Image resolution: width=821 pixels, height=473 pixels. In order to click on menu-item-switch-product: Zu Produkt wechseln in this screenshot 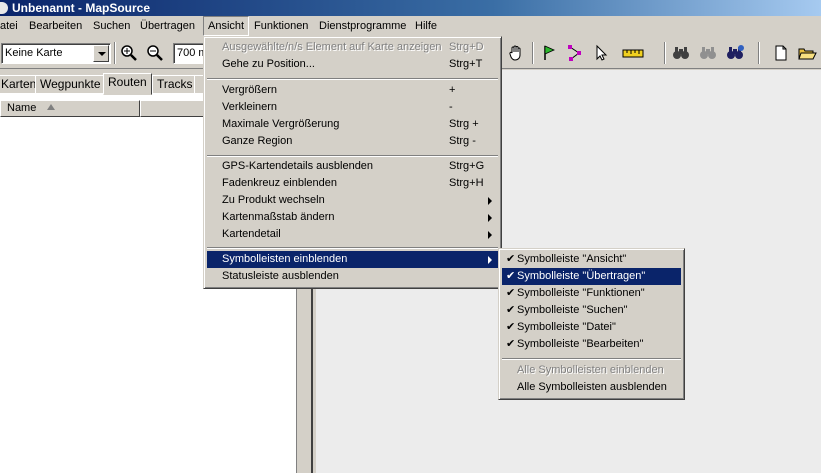, I will do `click(352, 200)`.